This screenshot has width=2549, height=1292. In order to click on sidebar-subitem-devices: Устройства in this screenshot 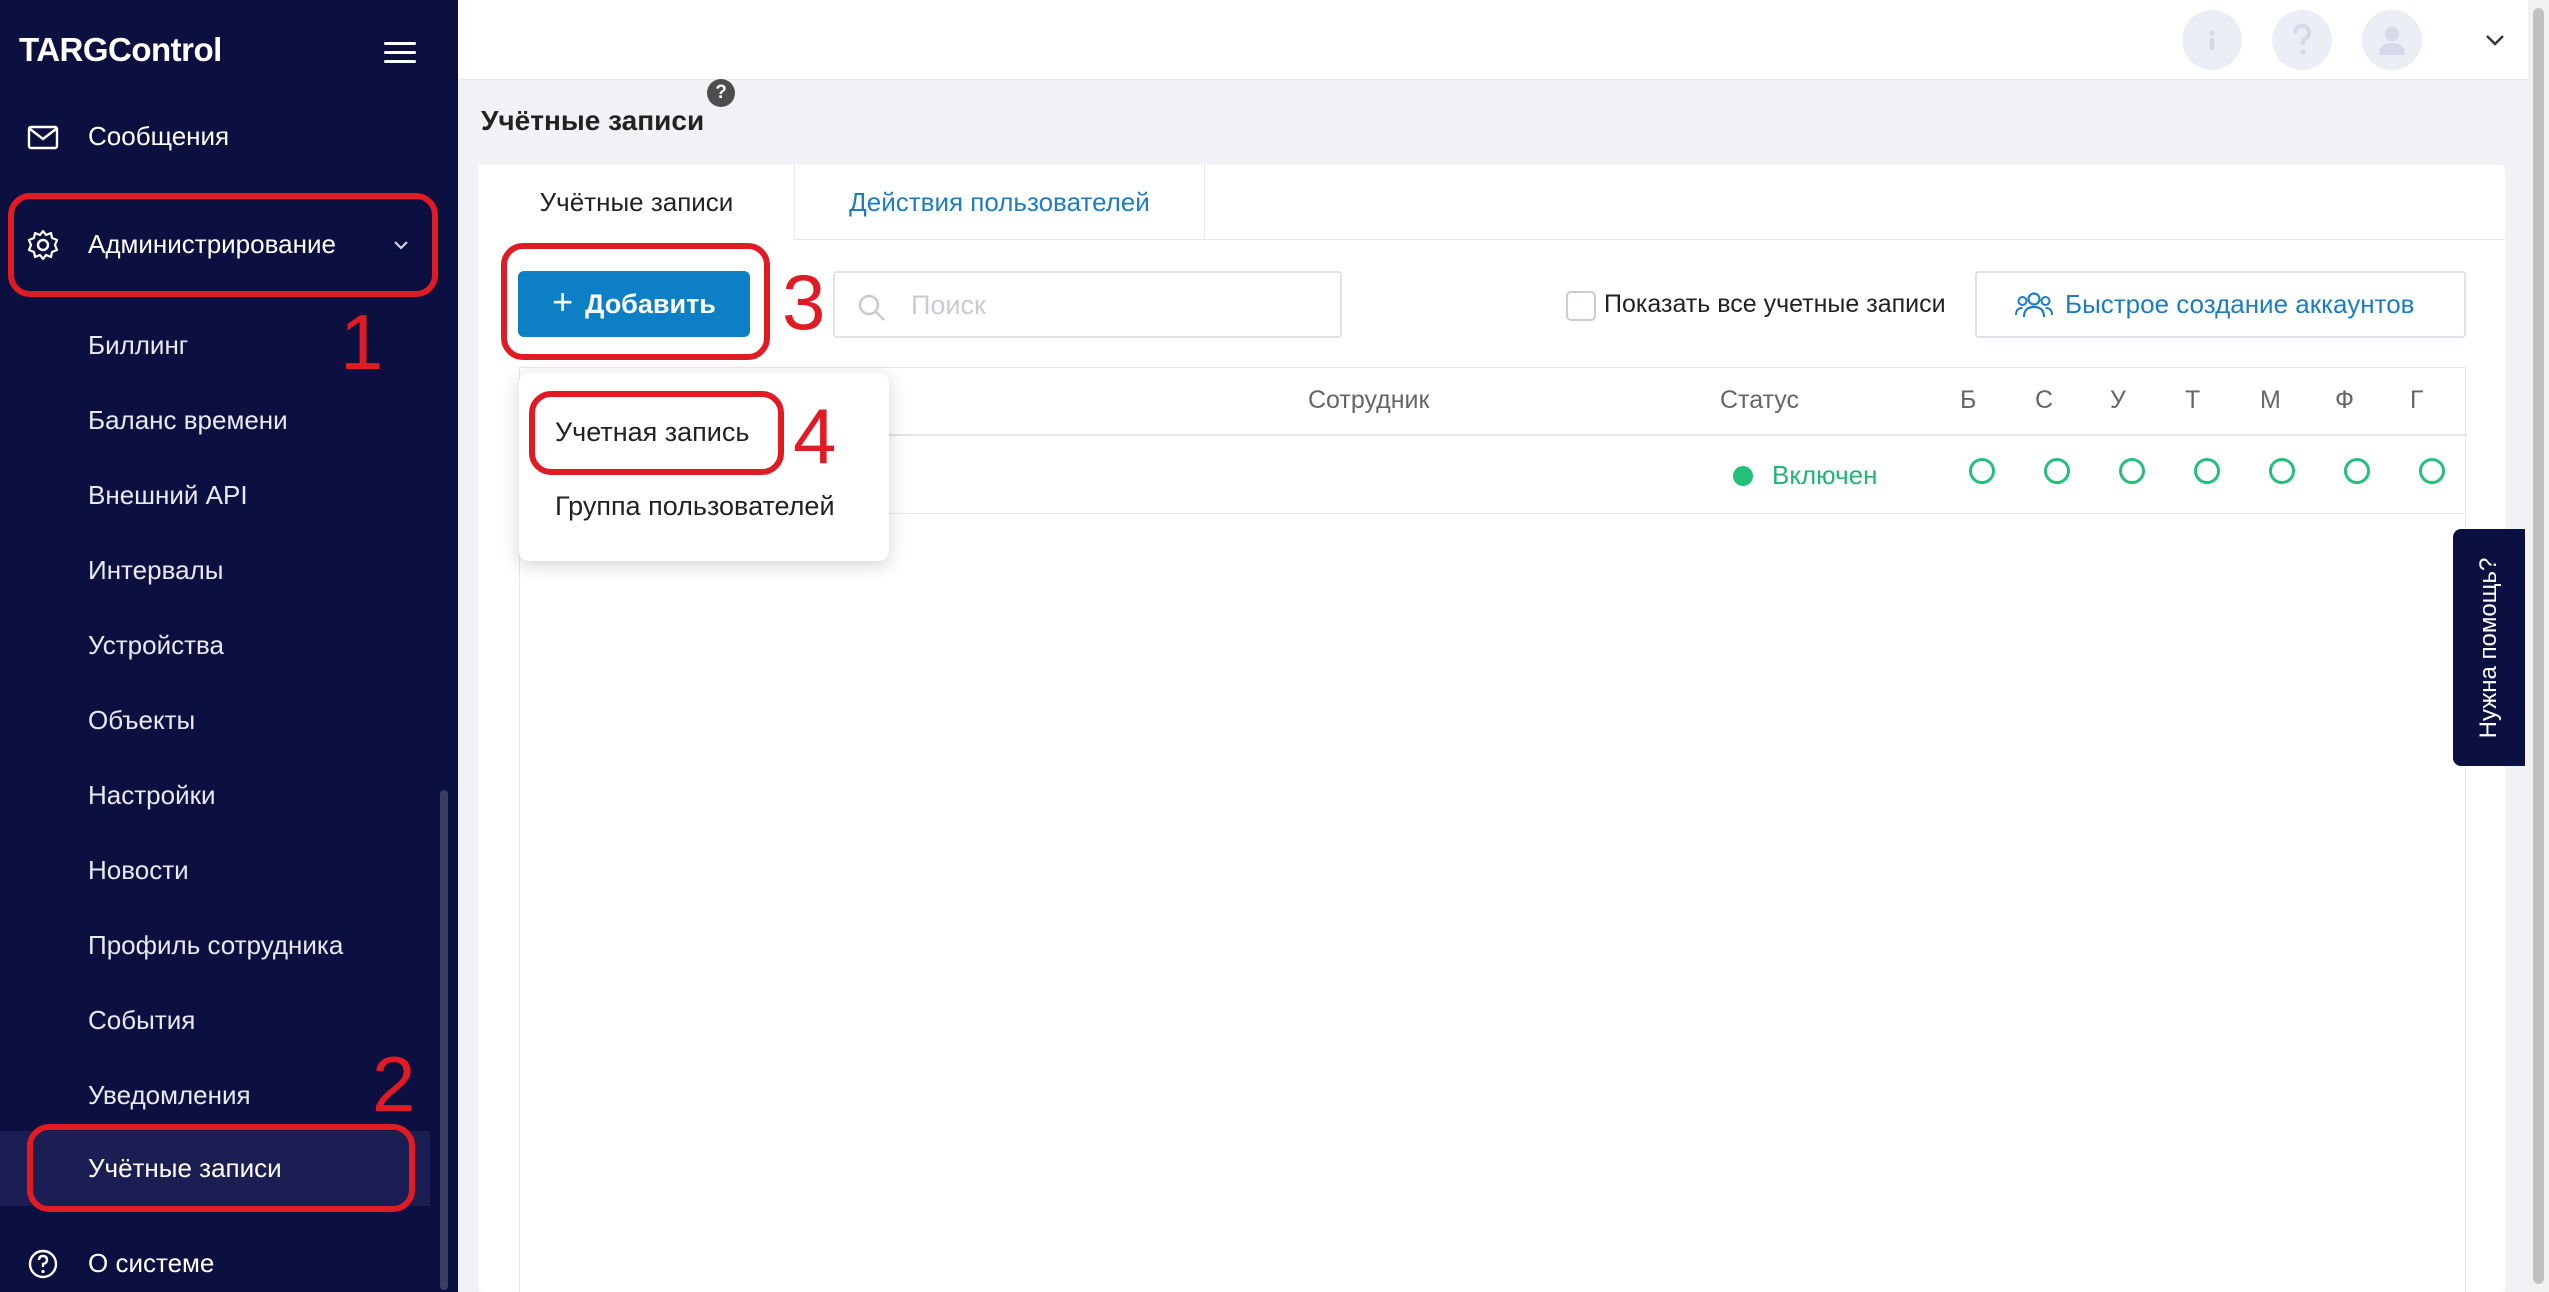, I will do `click(215, 645)`.